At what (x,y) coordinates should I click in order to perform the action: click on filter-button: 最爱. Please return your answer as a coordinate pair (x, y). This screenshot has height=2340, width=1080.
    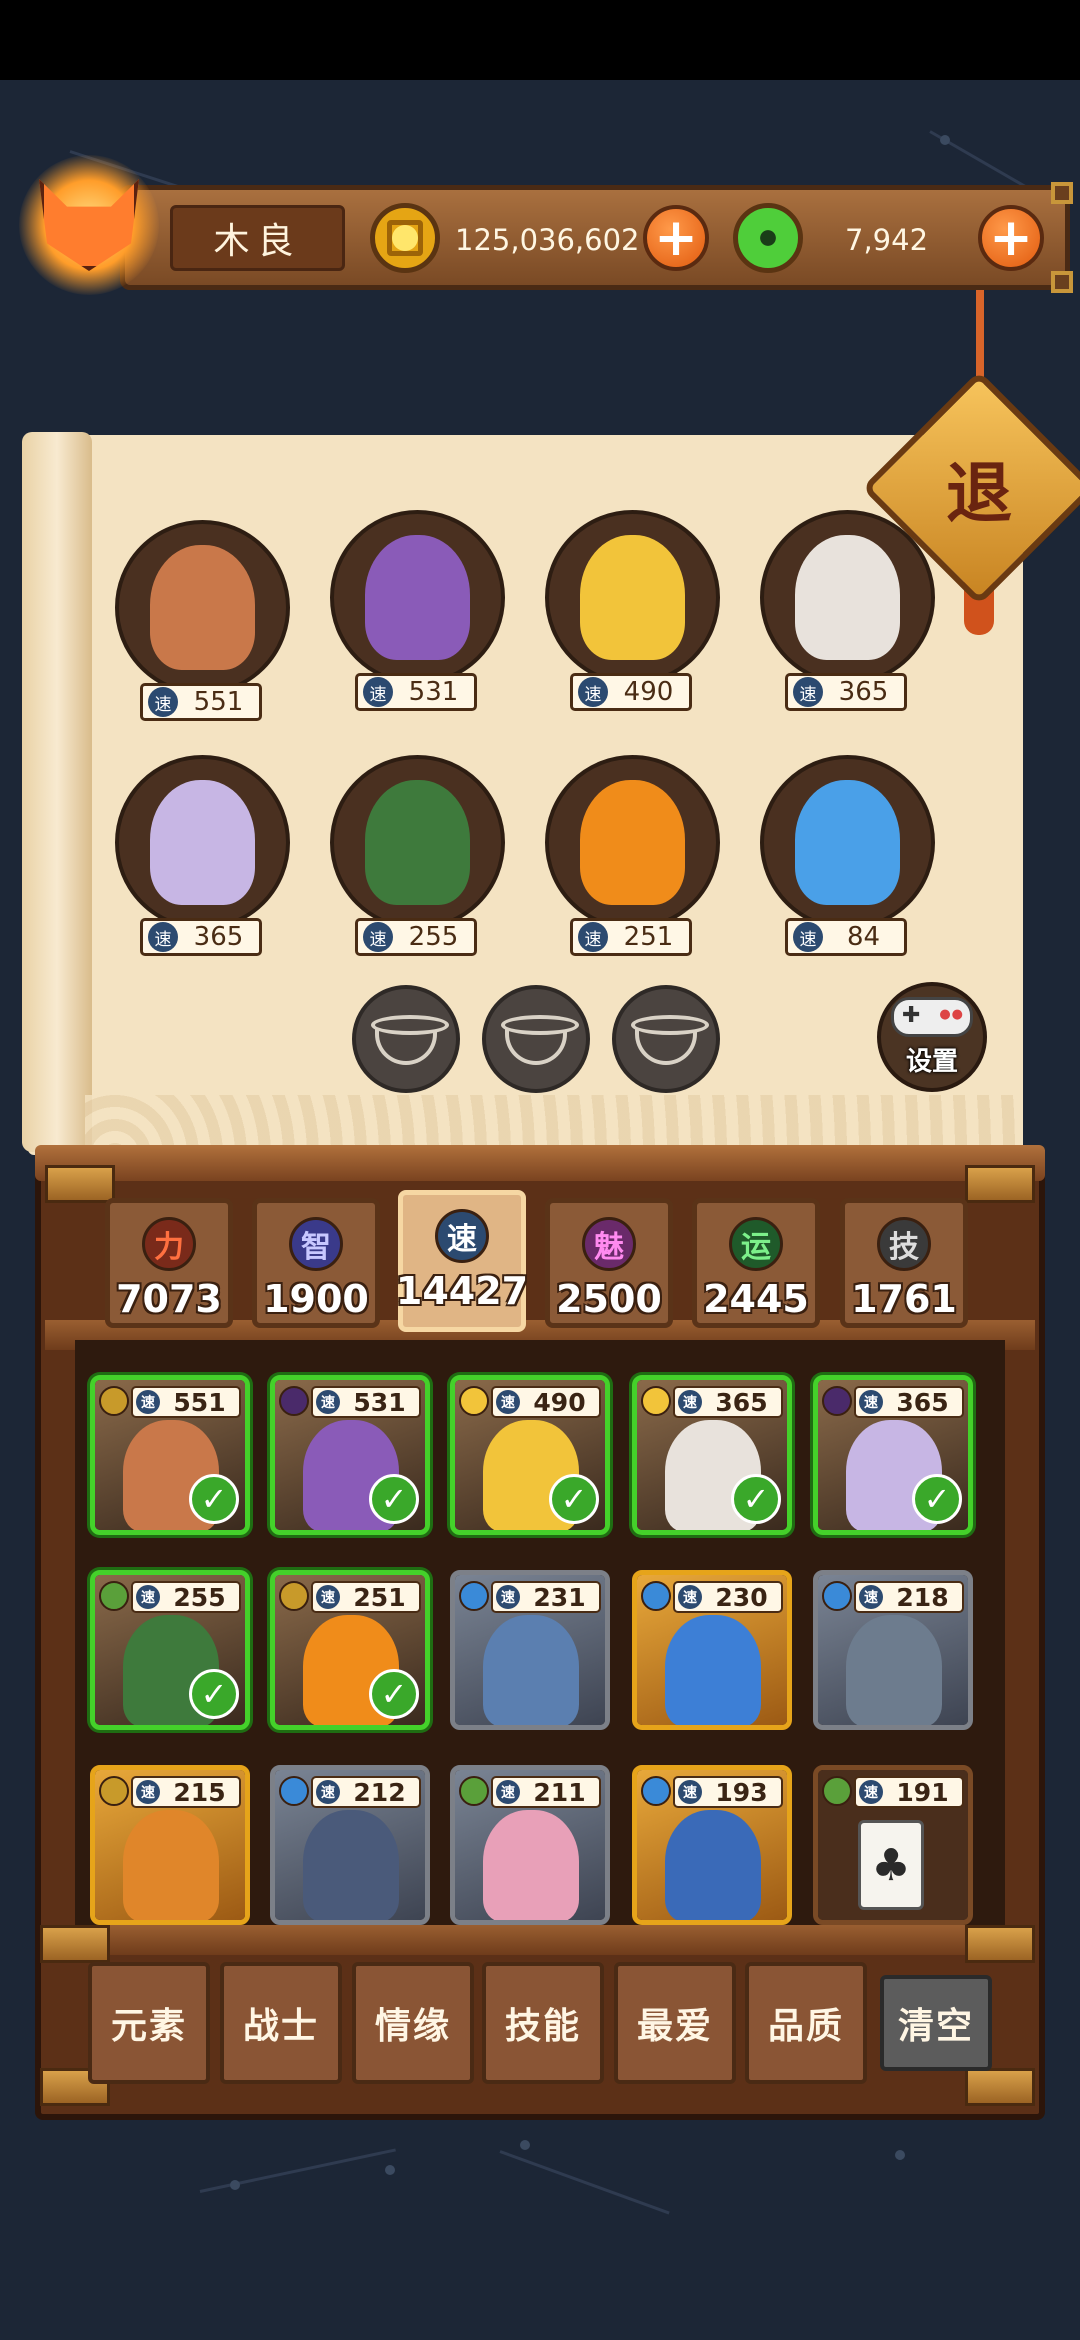
    Looking at the image, I should click on (675, 2023).